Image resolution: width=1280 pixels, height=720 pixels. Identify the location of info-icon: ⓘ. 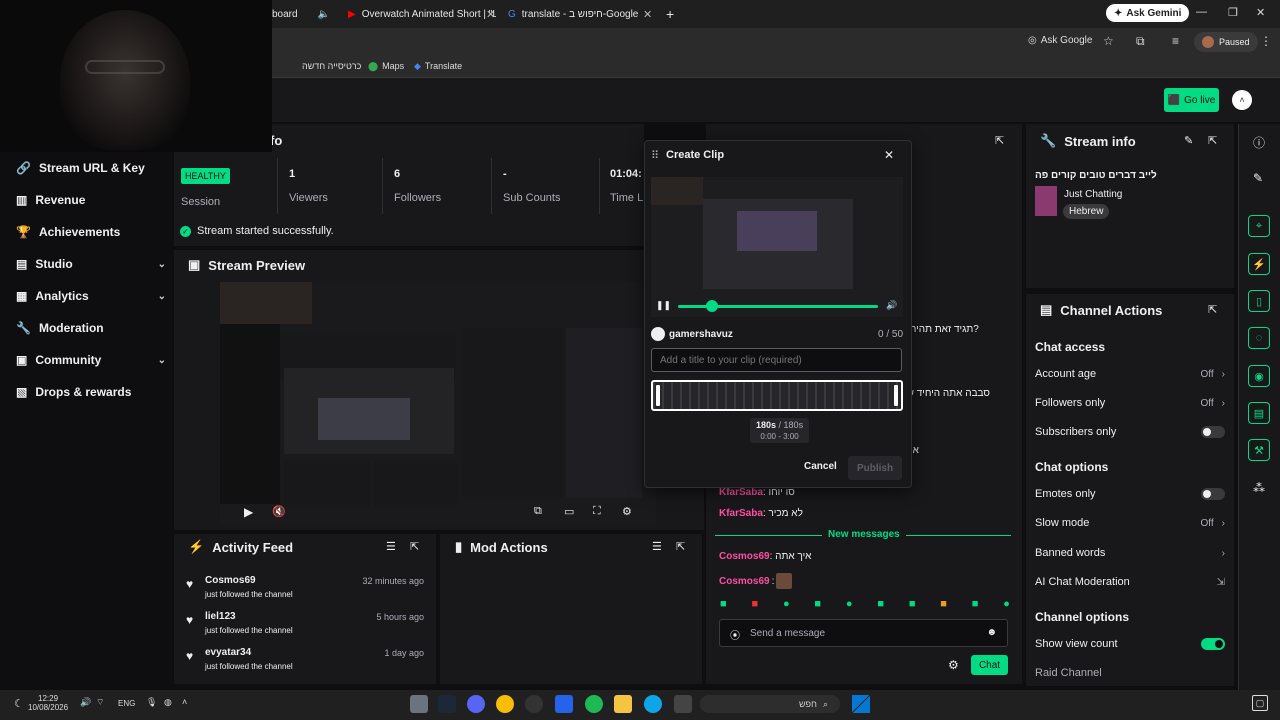
(1259, 142).